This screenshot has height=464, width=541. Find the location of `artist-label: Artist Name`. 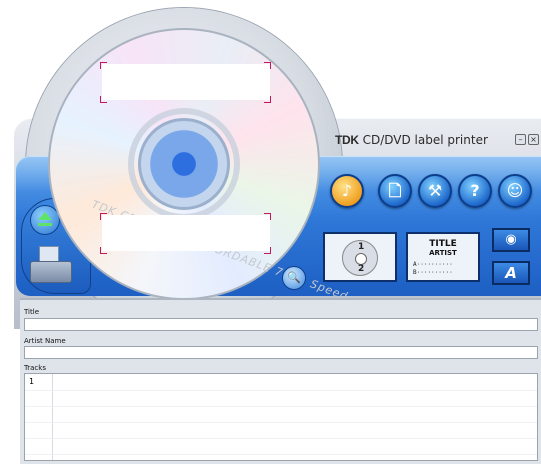

artist-label: Artist Name is located at coordinates (45, 341).